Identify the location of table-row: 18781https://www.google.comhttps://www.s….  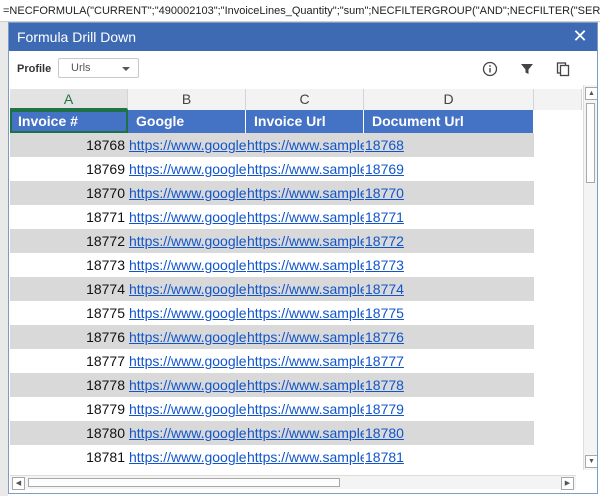
(296, 457).